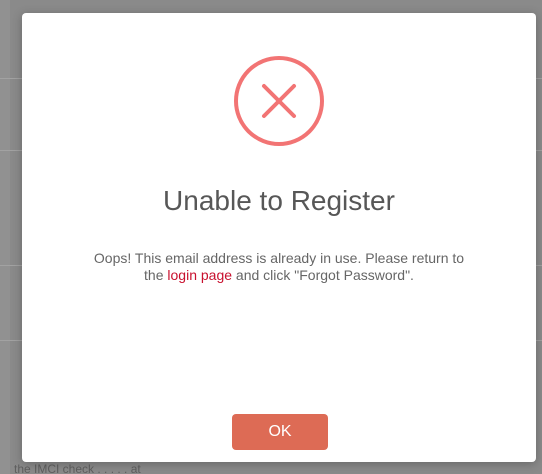  Describe the element at coordinates (77, 468) in the screenshot. I see `background-footer-text: the IMCI check . . . . . at` at that location.